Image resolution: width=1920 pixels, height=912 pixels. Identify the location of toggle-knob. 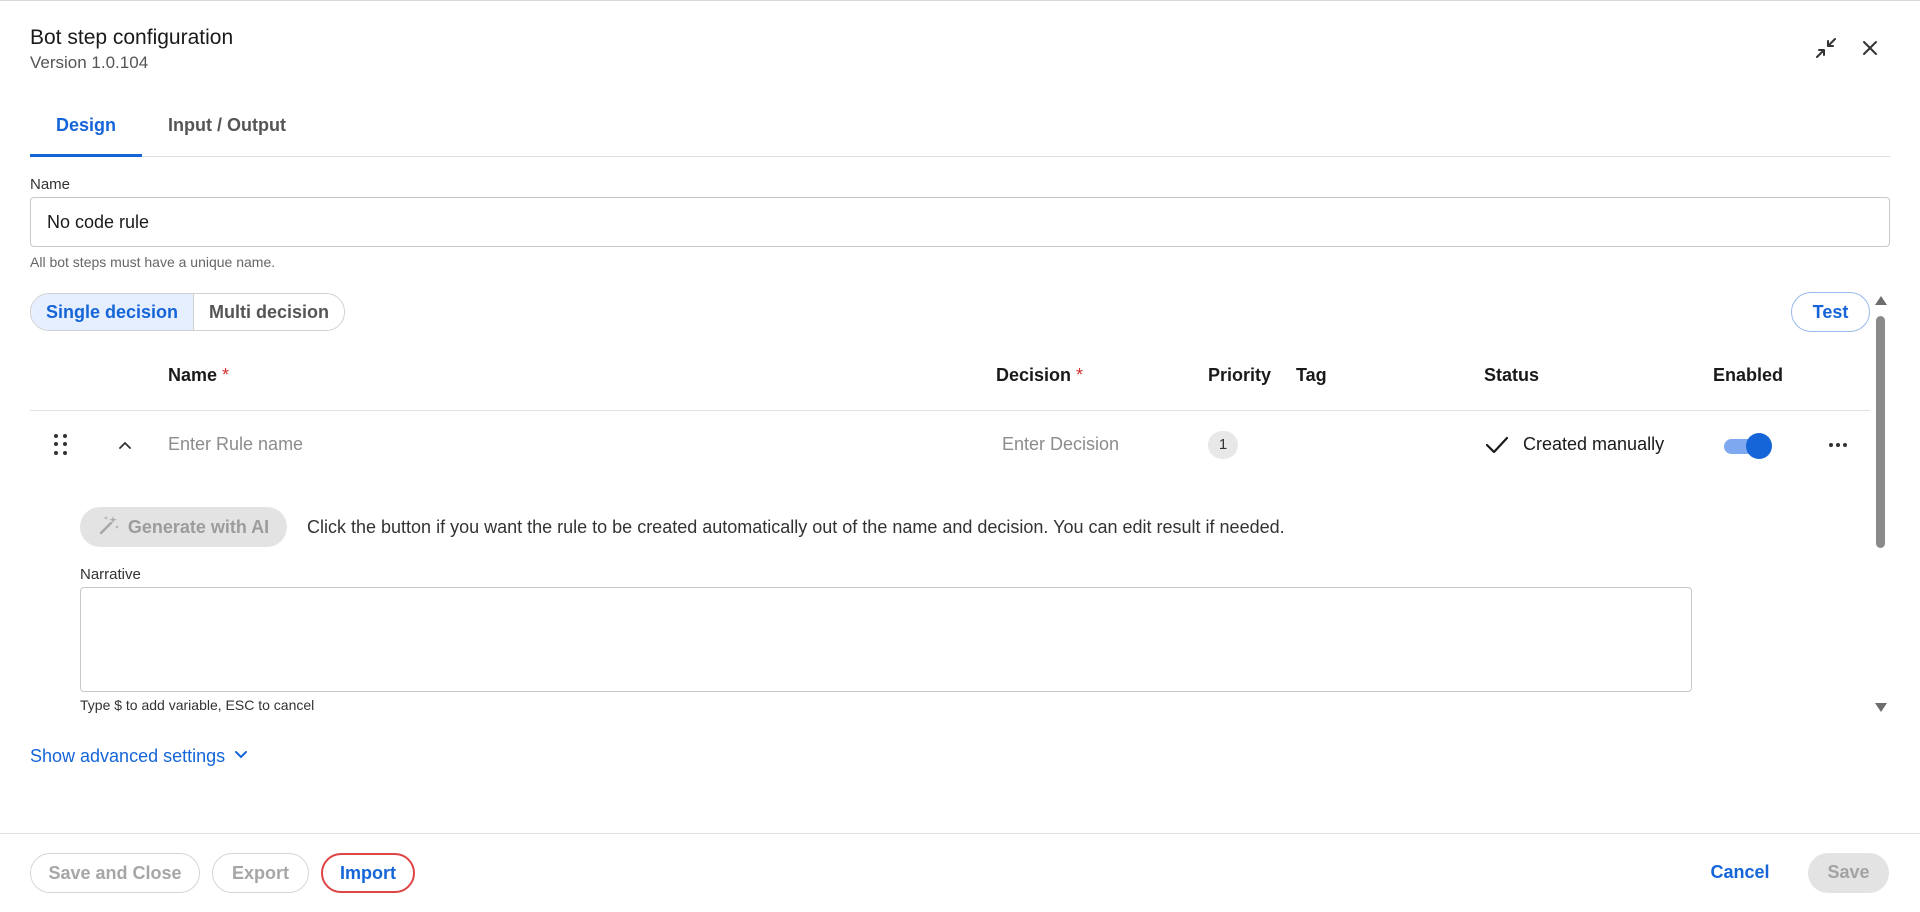
(1759, 446).